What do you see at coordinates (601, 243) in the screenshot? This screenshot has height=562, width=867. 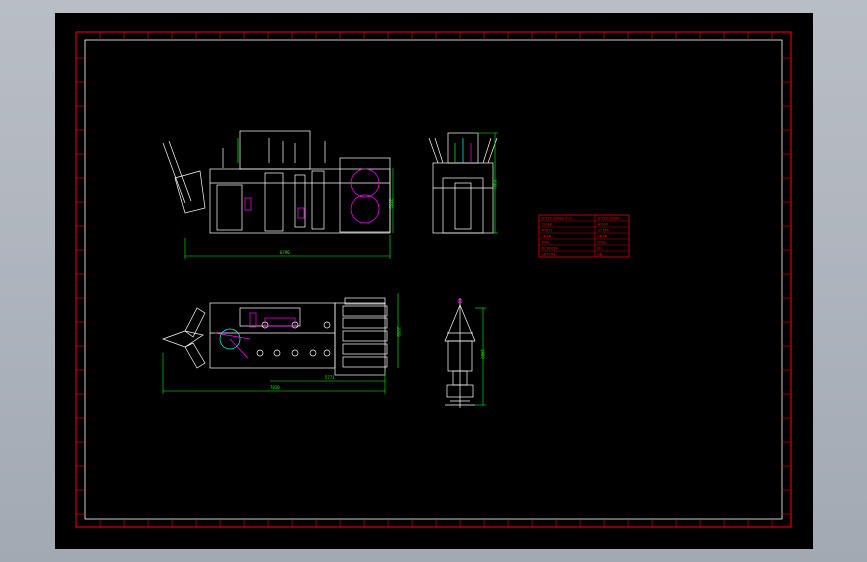 I see `title-block-value: 50Hz` at bounding box center [601, 243].